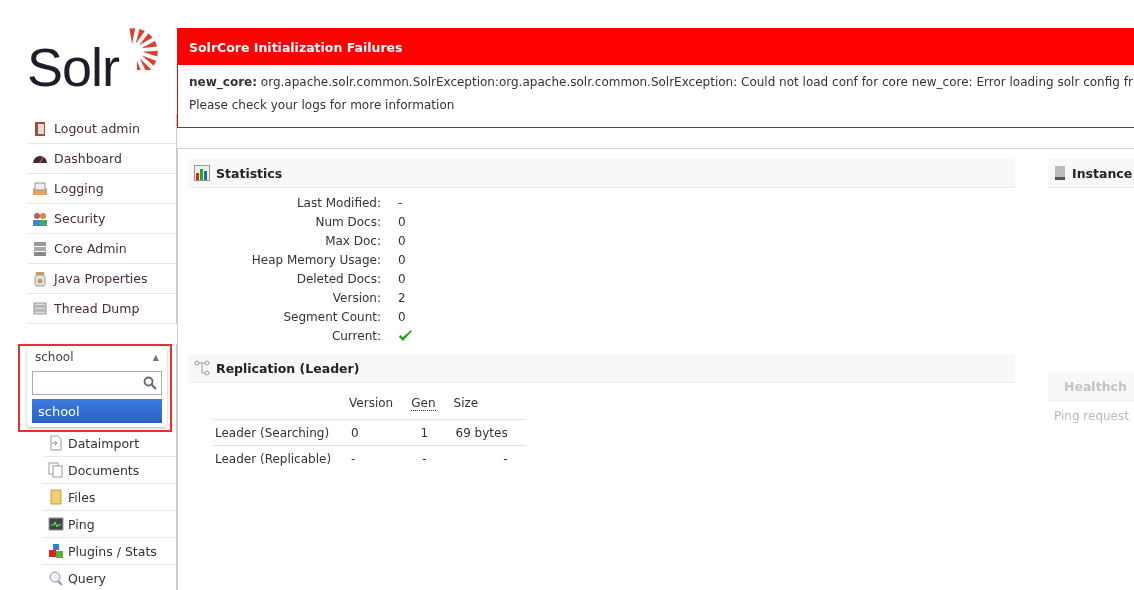  I want to click on table-cell: 0, so click(355, 432).